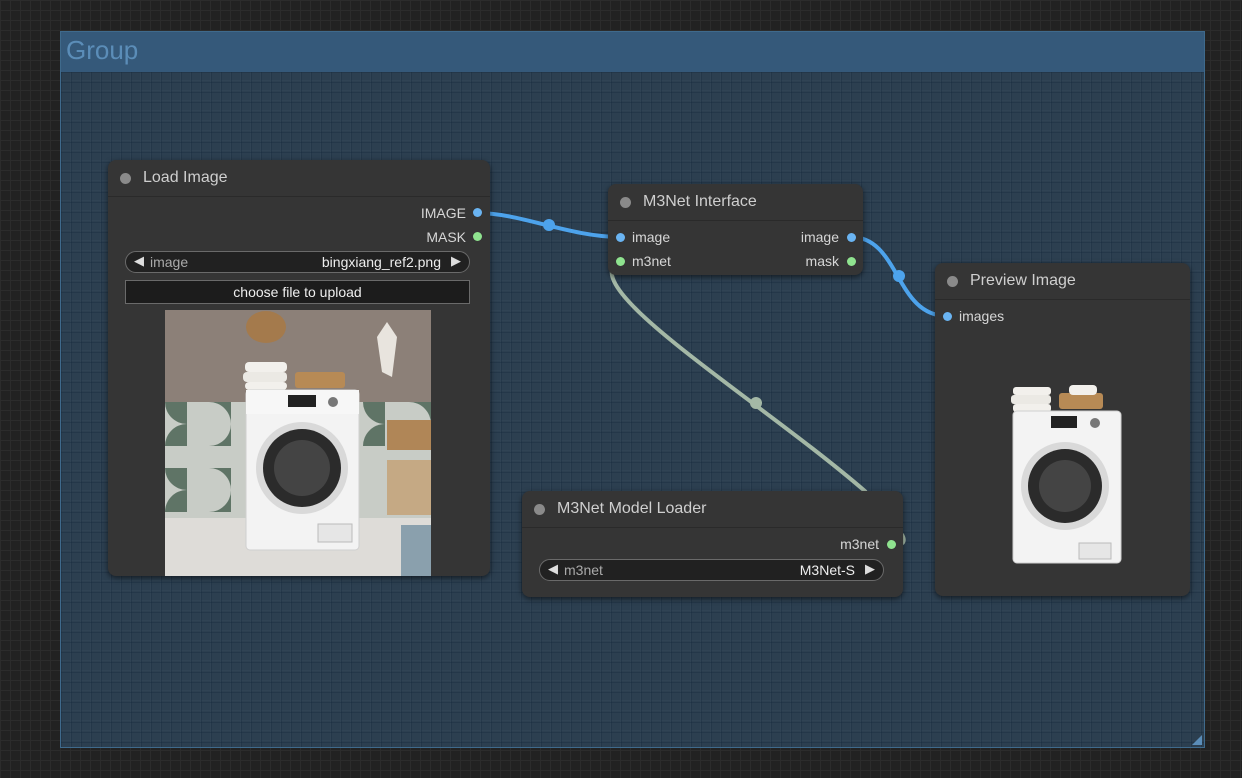  I want to click on node-title: M3Net Model Loader, so click(632, 508).